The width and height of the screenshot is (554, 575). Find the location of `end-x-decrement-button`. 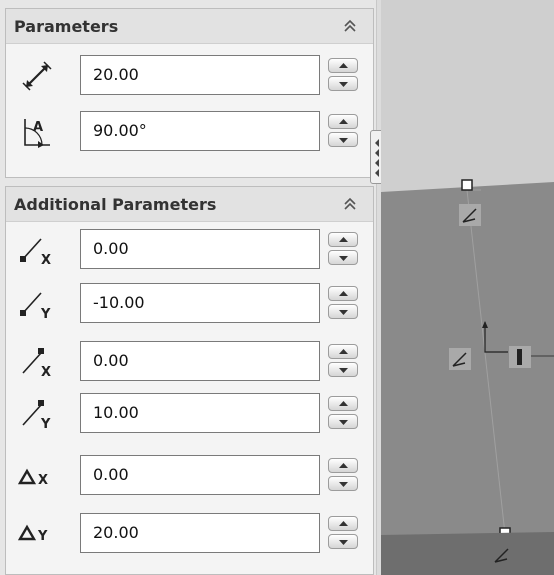

end-x-decrement-button is located at coordinates (343, 369).